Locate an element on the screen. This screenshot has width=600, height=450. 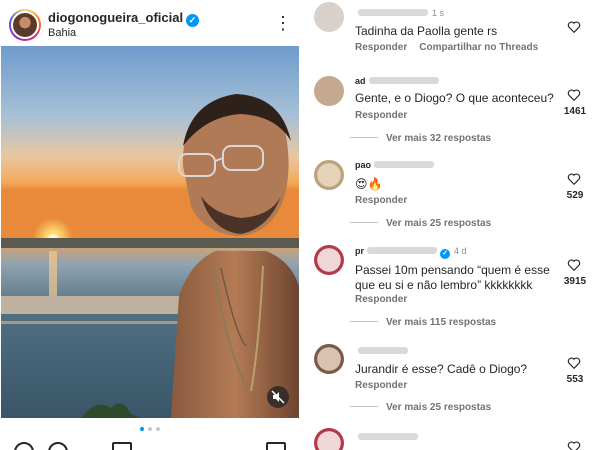
comment-username: pr ✓ 4 d is located at coordinates (411, 252).